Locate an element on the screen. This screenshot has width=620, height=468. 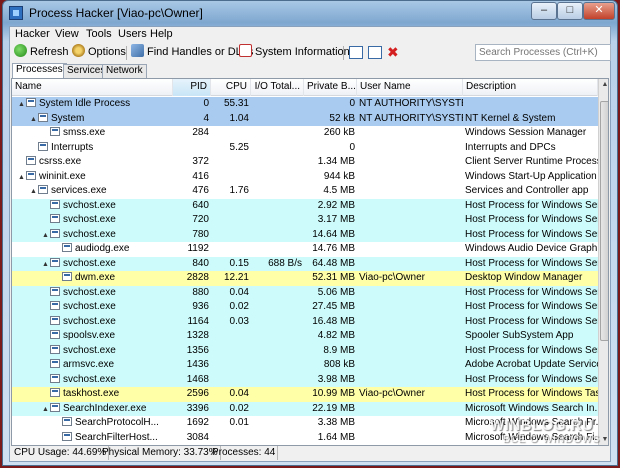
private-bytes-cell: 260 kB is located at coordinates (339, 132).